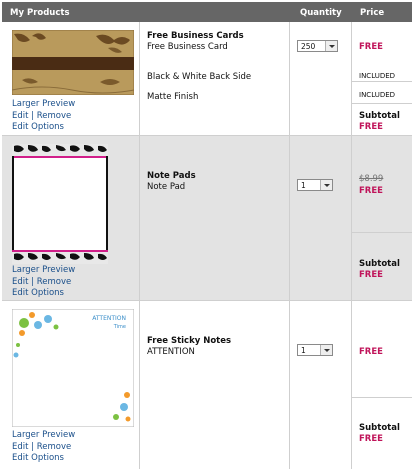 The height and width of the screenshot is (469, 414). Describe the element at coordinates (317, 46) in the screenshot. I see `quantity-select: 250` at that location.